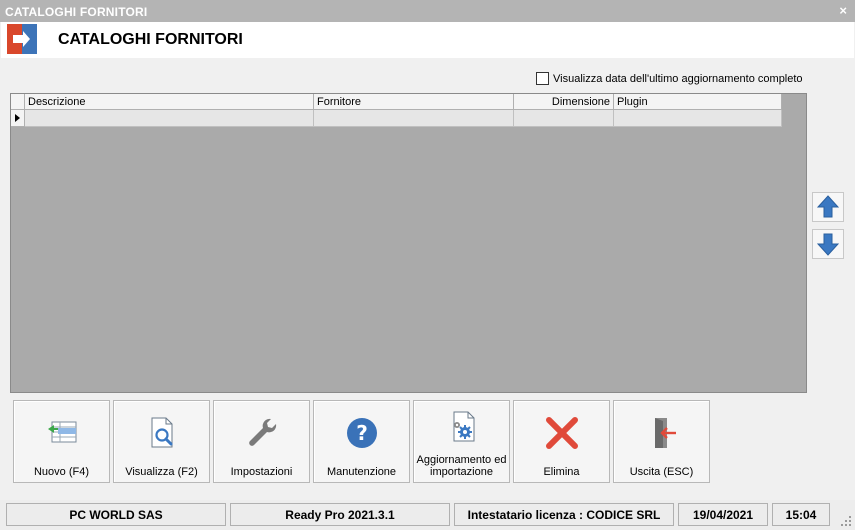 The height and width of the screenshot is (530, 855). I want to click on document-gear-icon, so click(463, 426).